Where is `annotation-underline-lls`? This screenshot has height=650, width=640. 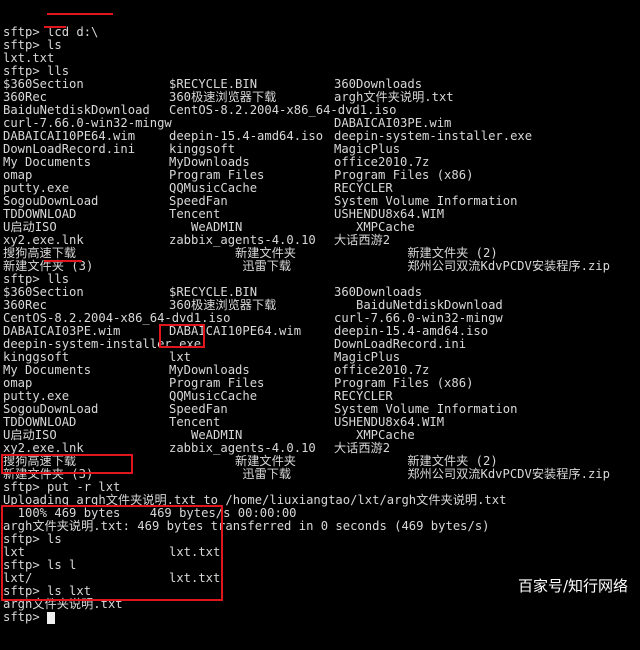
annotation-underline-lls is located at coordinates (63, 261).